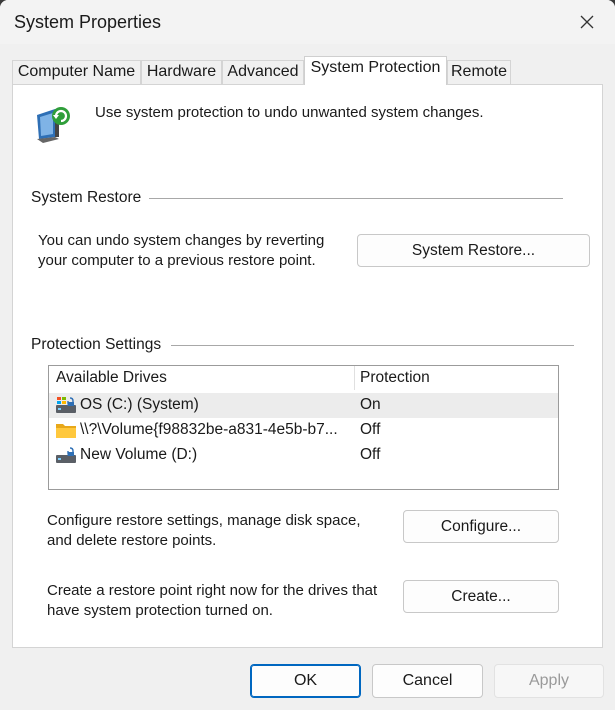 The image size is (615, 710). What do you see at coordinates (181, 72) in the screenshot?
I see `tab-hardware: Hardware` at bounding box center [181, 72].